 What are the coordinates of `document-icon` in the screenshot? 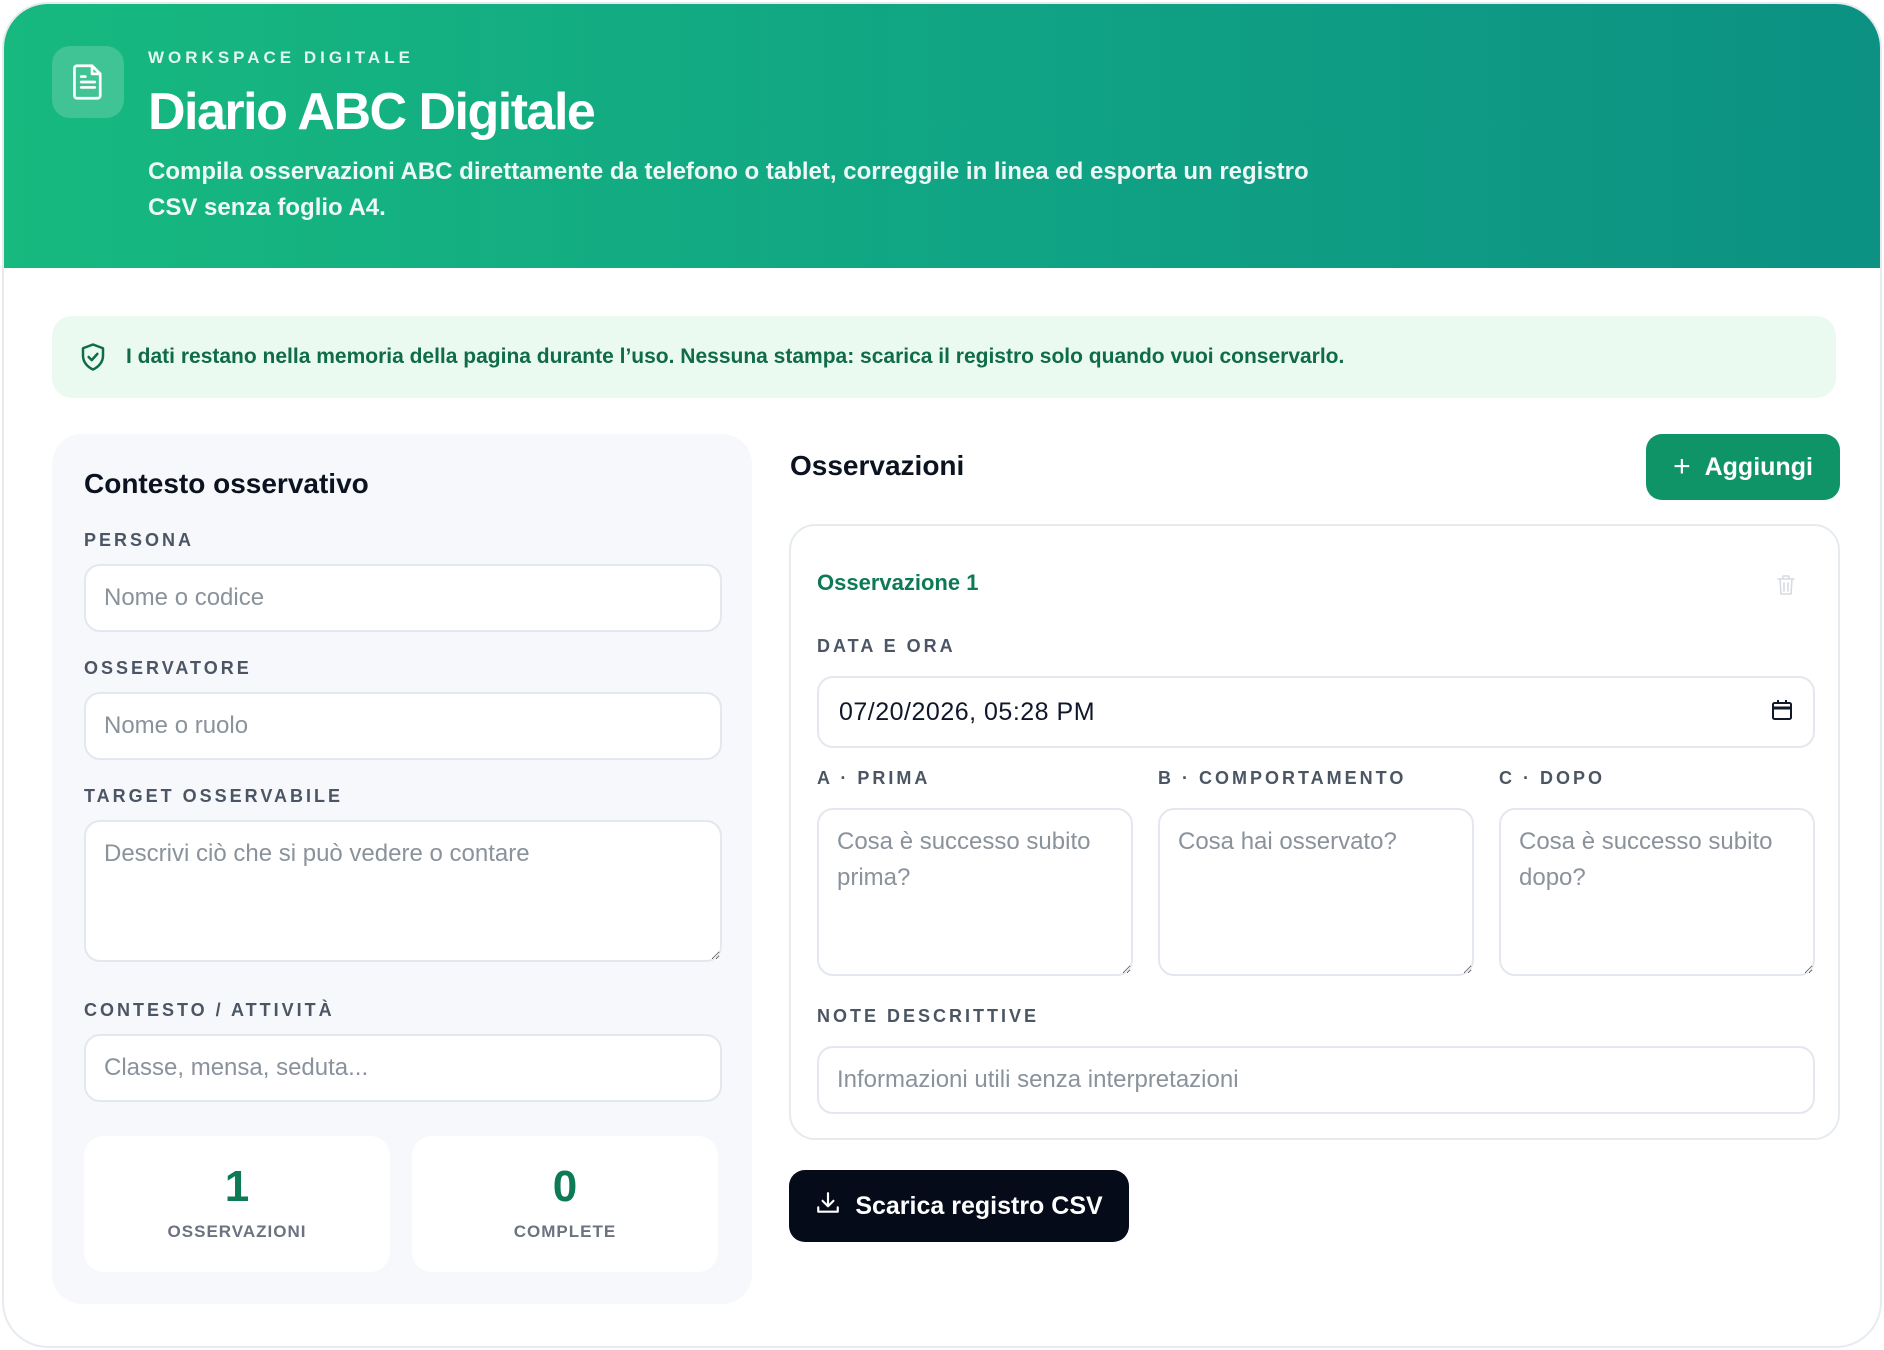 It's located at (88, 82).